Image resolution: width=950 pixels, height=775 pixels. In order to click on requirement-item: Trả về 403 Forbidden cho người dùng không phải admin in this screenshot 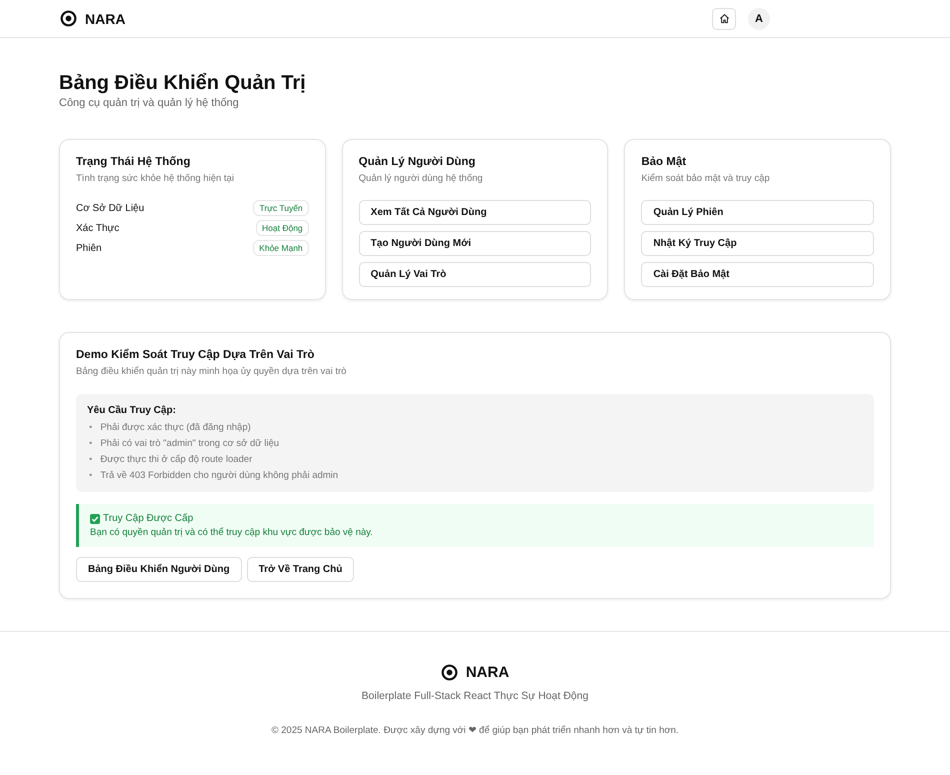, I will do `click(219, 476)`.